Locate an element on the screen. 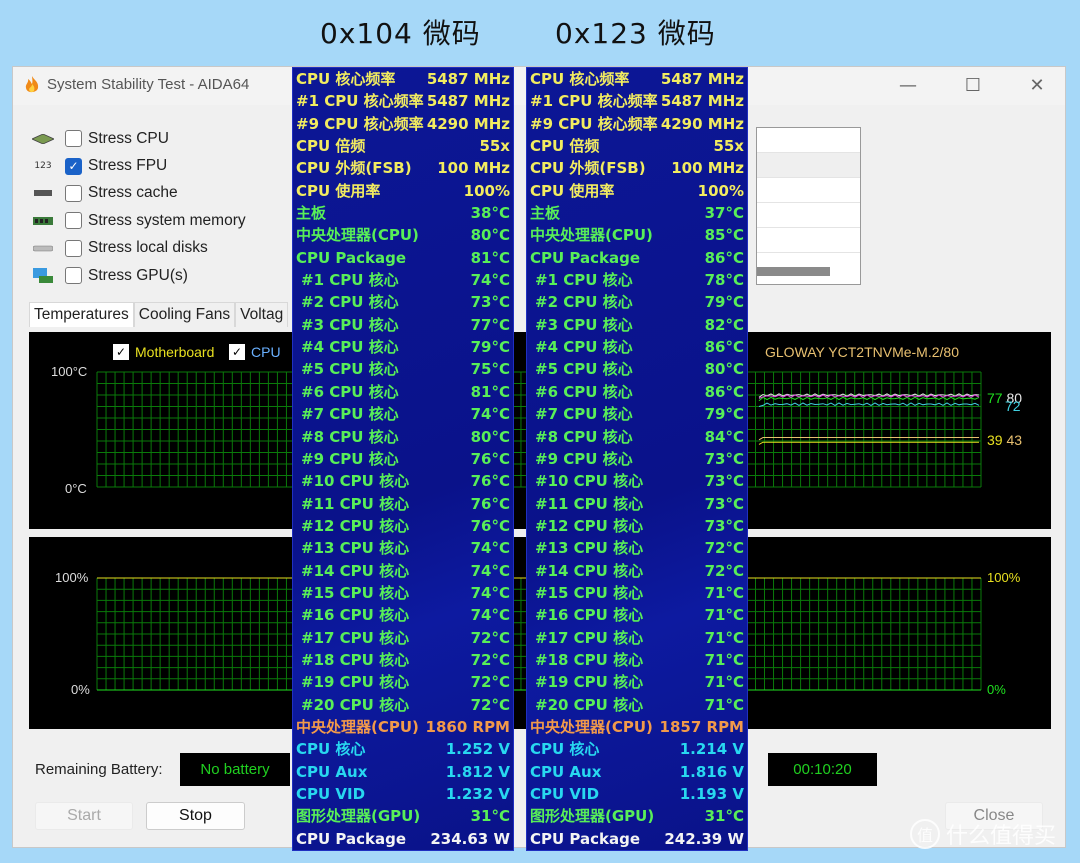  cache-chip-icon is located at coordinates (43, 193).